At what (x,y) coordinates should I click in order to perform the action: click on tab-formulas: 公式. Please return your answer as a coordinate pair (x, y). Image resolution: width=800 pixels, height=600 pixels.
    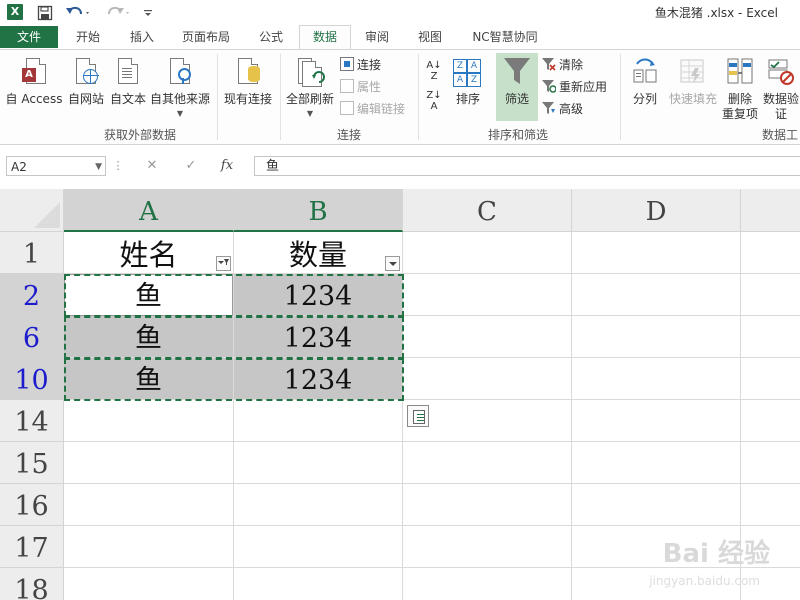
    Looking at the image, I should click on (271, 37).